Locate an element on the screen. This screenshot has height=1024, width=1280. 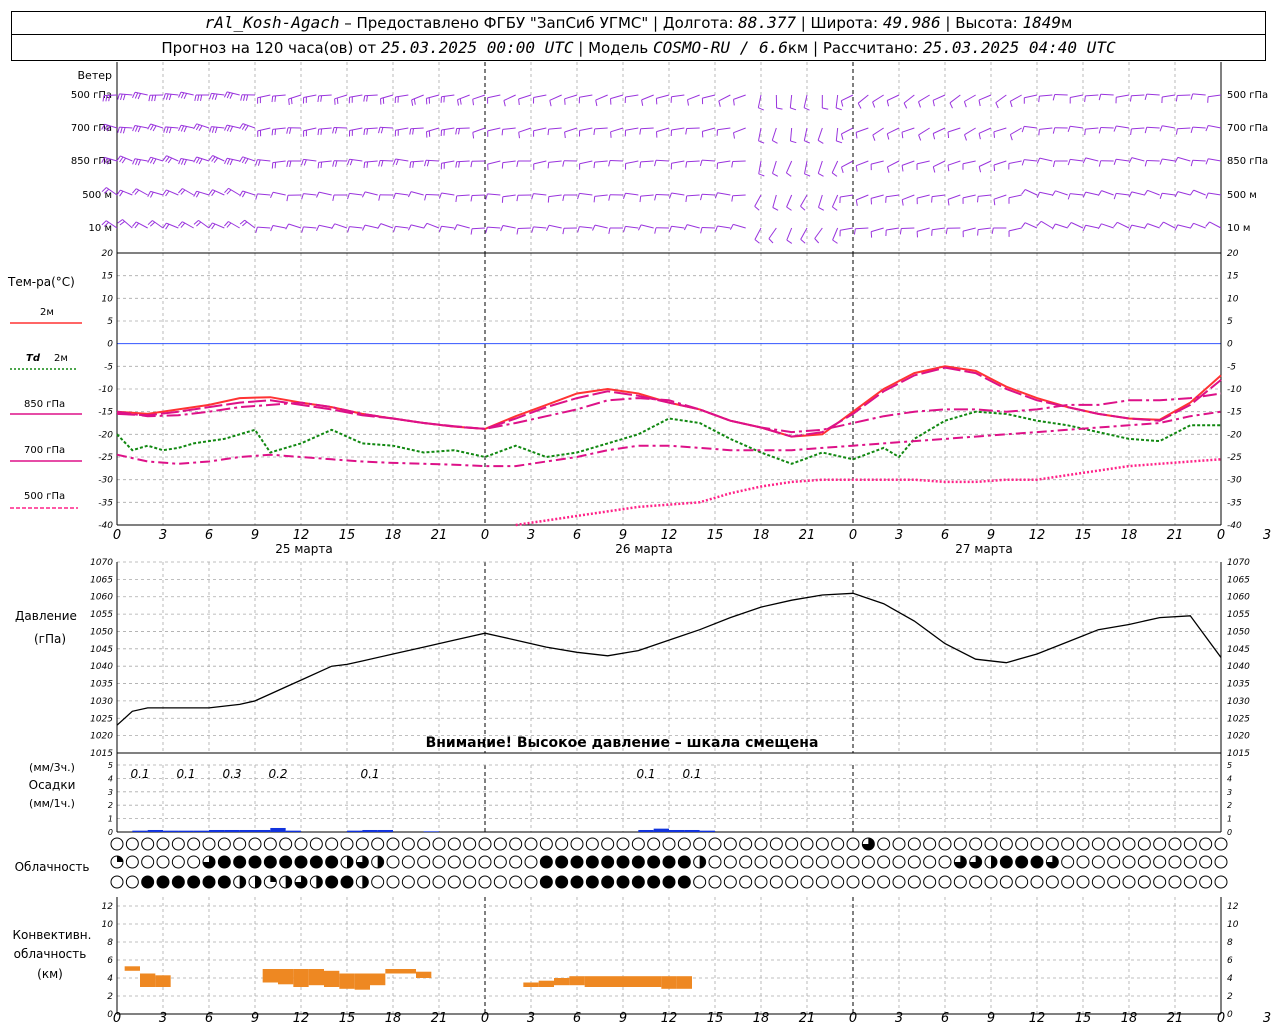
pres-tick-left: 1040 is located at coordinates (101, 667).